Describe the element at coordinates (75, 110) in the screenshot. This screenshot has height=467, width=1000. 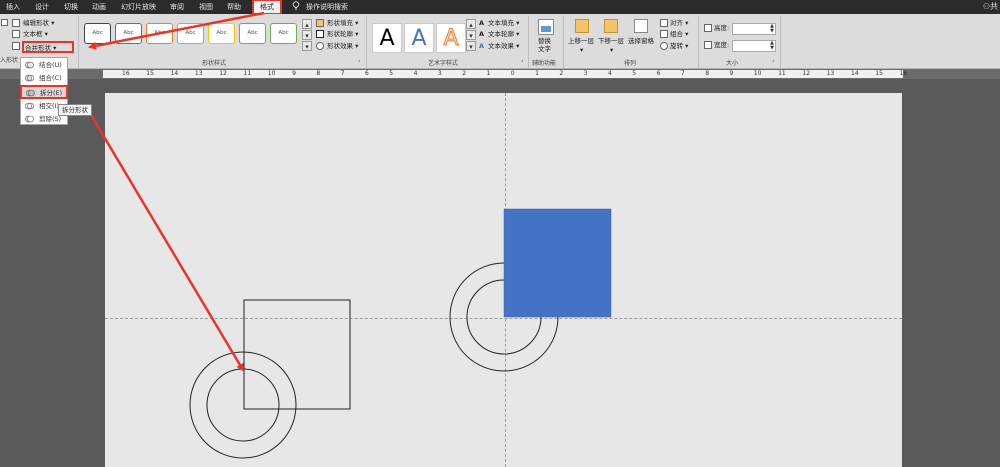
I see `fragment-tooltip: 拆分形状` at that location.